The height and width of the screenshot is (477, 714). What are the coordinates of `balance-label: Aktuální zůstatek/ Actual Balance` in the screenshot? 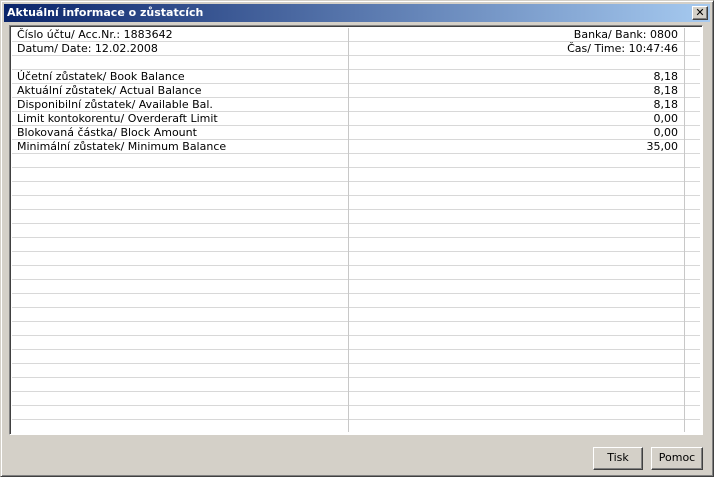 It's located at (109, 90).